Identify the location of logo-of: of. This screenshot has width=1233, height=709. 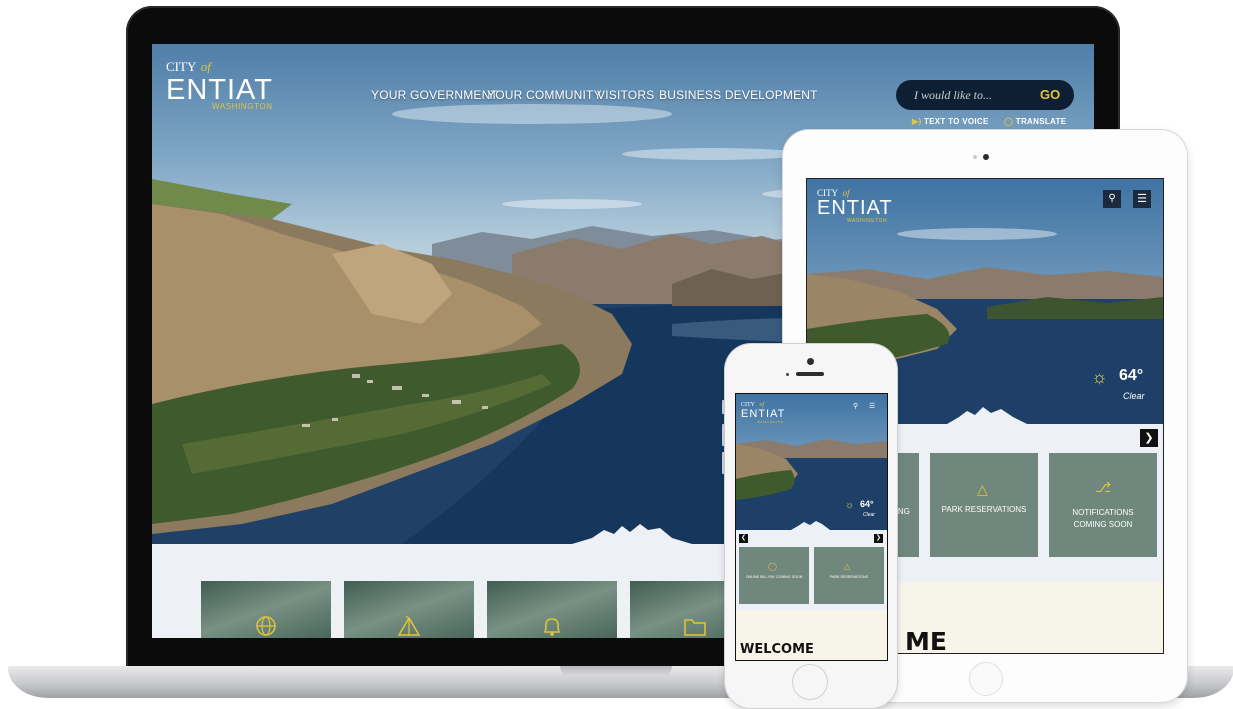
(205, 66).